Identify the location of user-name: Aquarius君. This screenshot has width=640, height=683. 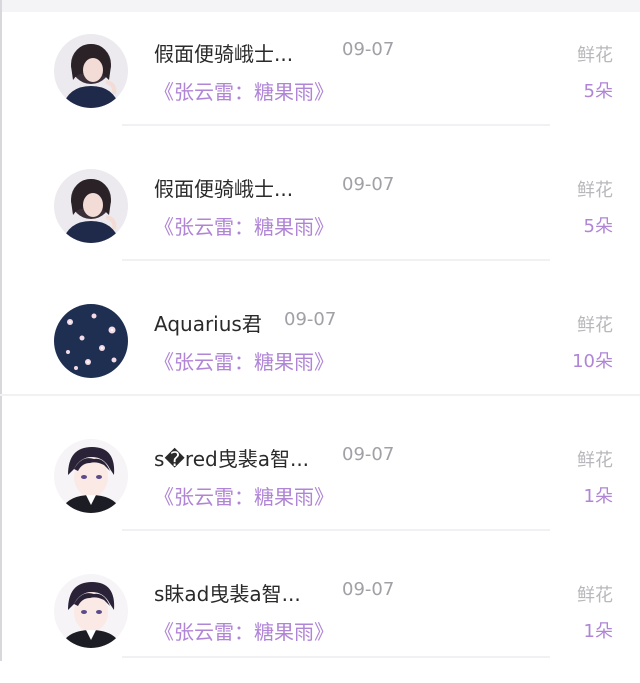
(208, 322).